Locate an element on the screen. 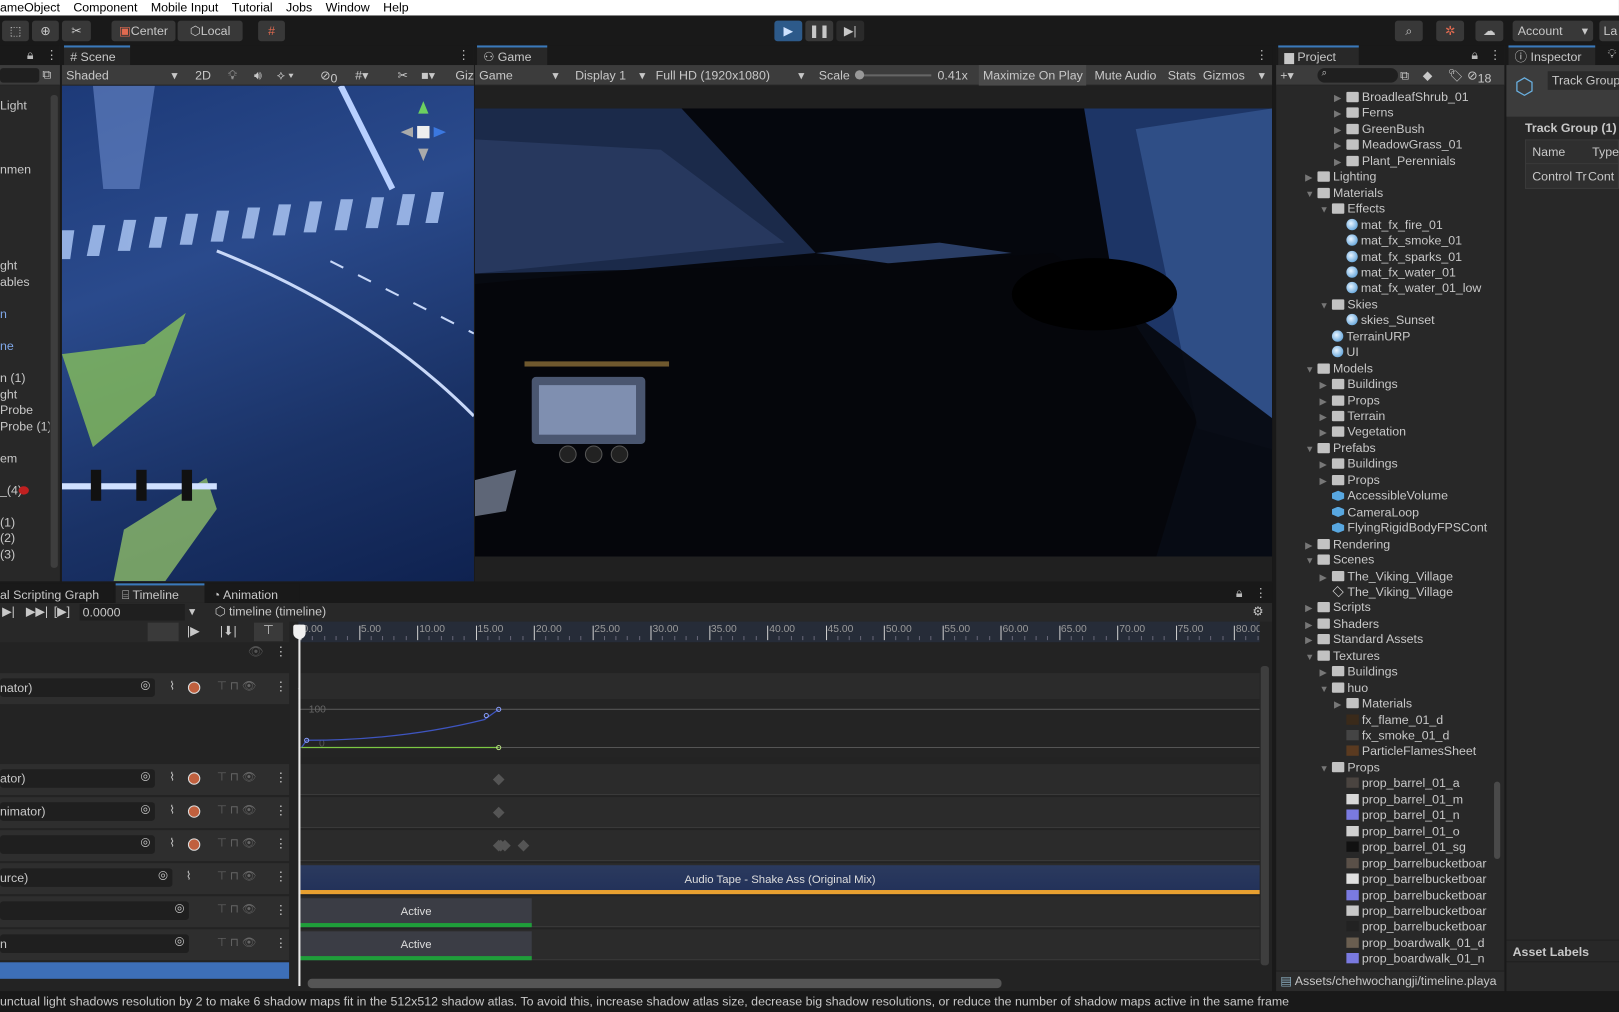  hierarchy-search-input is located at coordinates (20, 75).